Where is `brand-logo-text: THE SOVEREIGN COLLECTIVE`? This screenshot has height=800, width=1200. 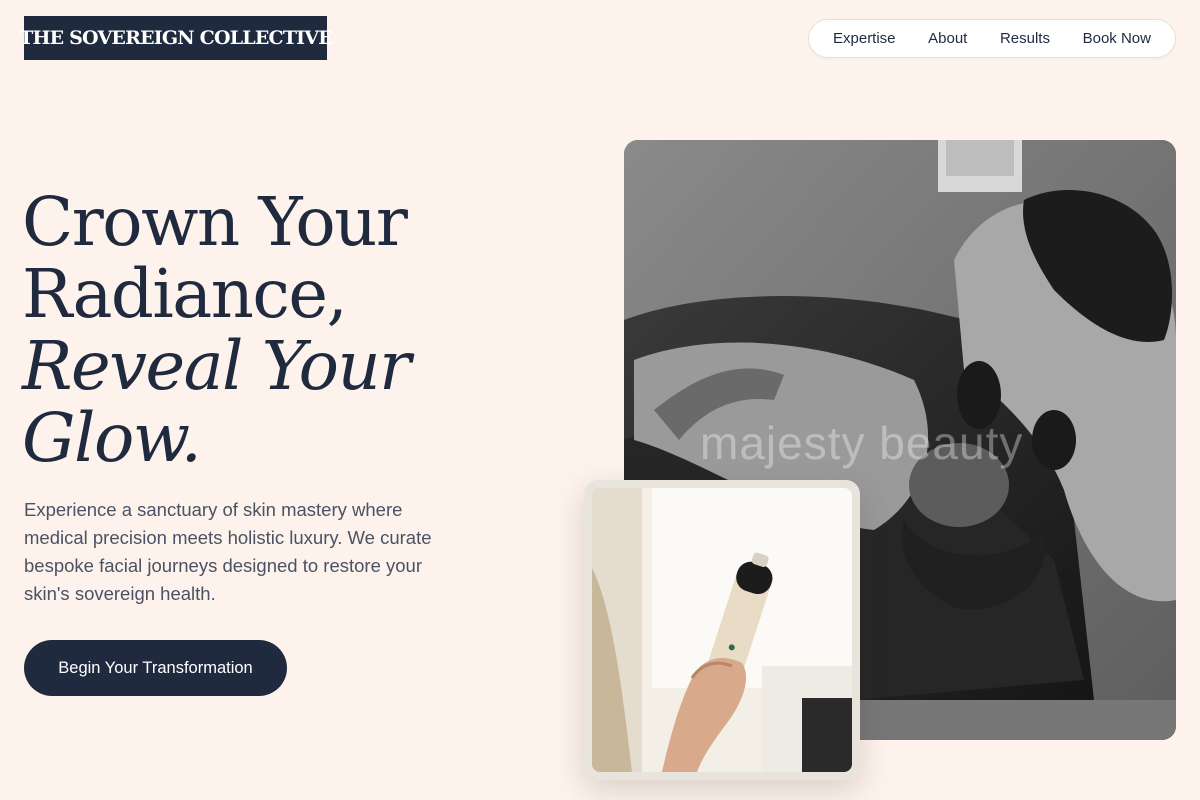 brand-logo-text: THE SOVEREIGN COLLECTIVE is located at coordinates (176, 38).